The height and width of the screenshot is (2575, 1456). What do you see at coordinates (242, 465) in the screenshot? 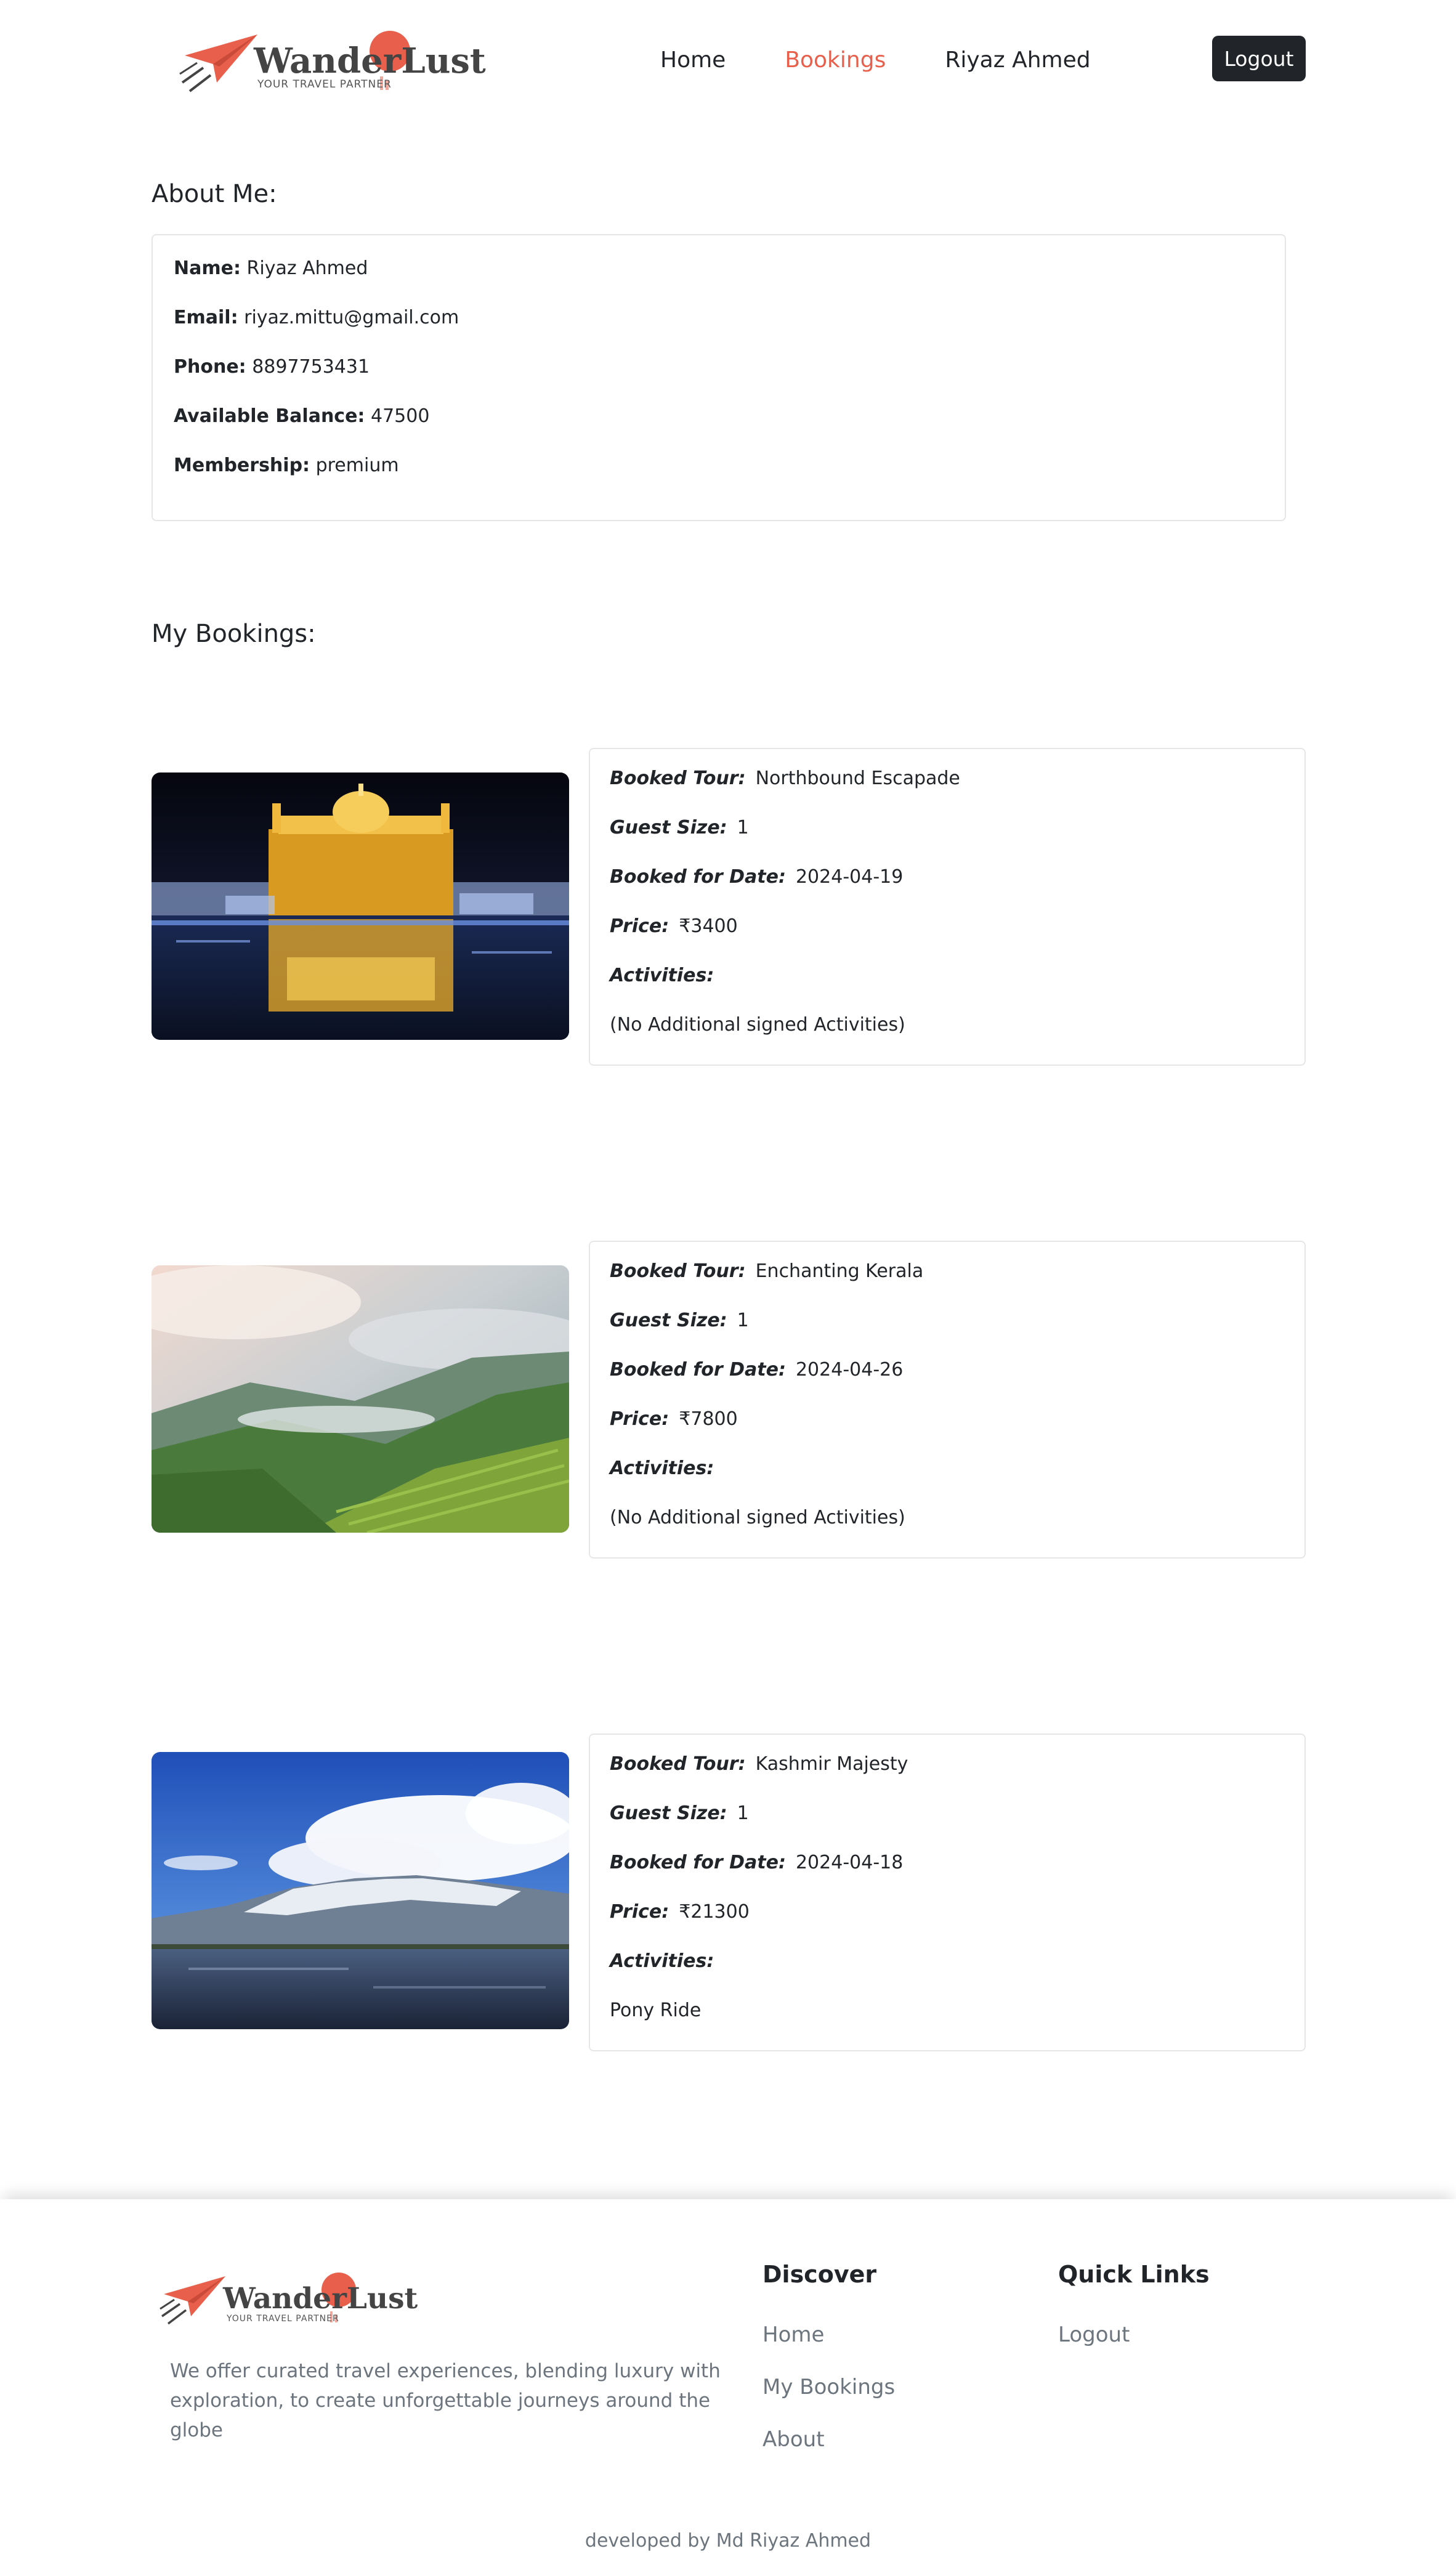
I see `field-label: Membership:` at bounding box center [242, 465].